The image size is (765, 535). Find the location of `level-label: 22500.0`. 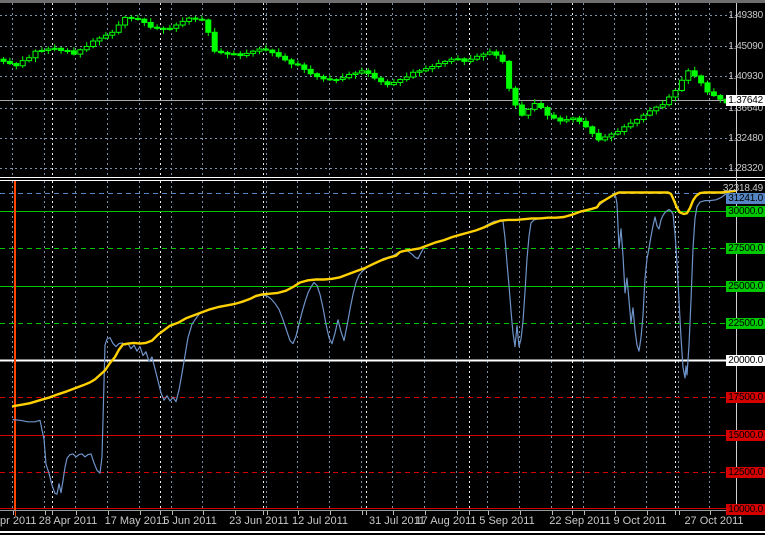

level-label: 22500.0 is located at coordinates (745, 323).